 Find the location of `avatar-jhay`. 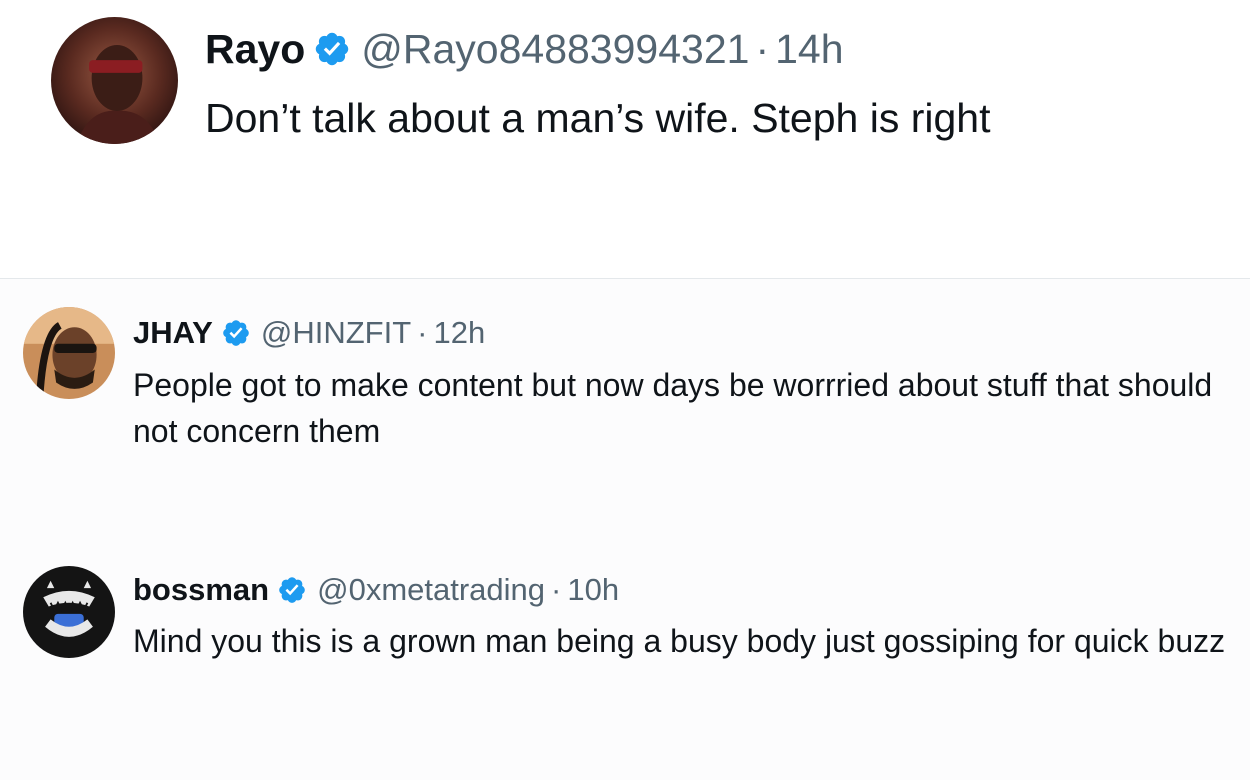

avatar-jhay is located at coordinates (69, 353).